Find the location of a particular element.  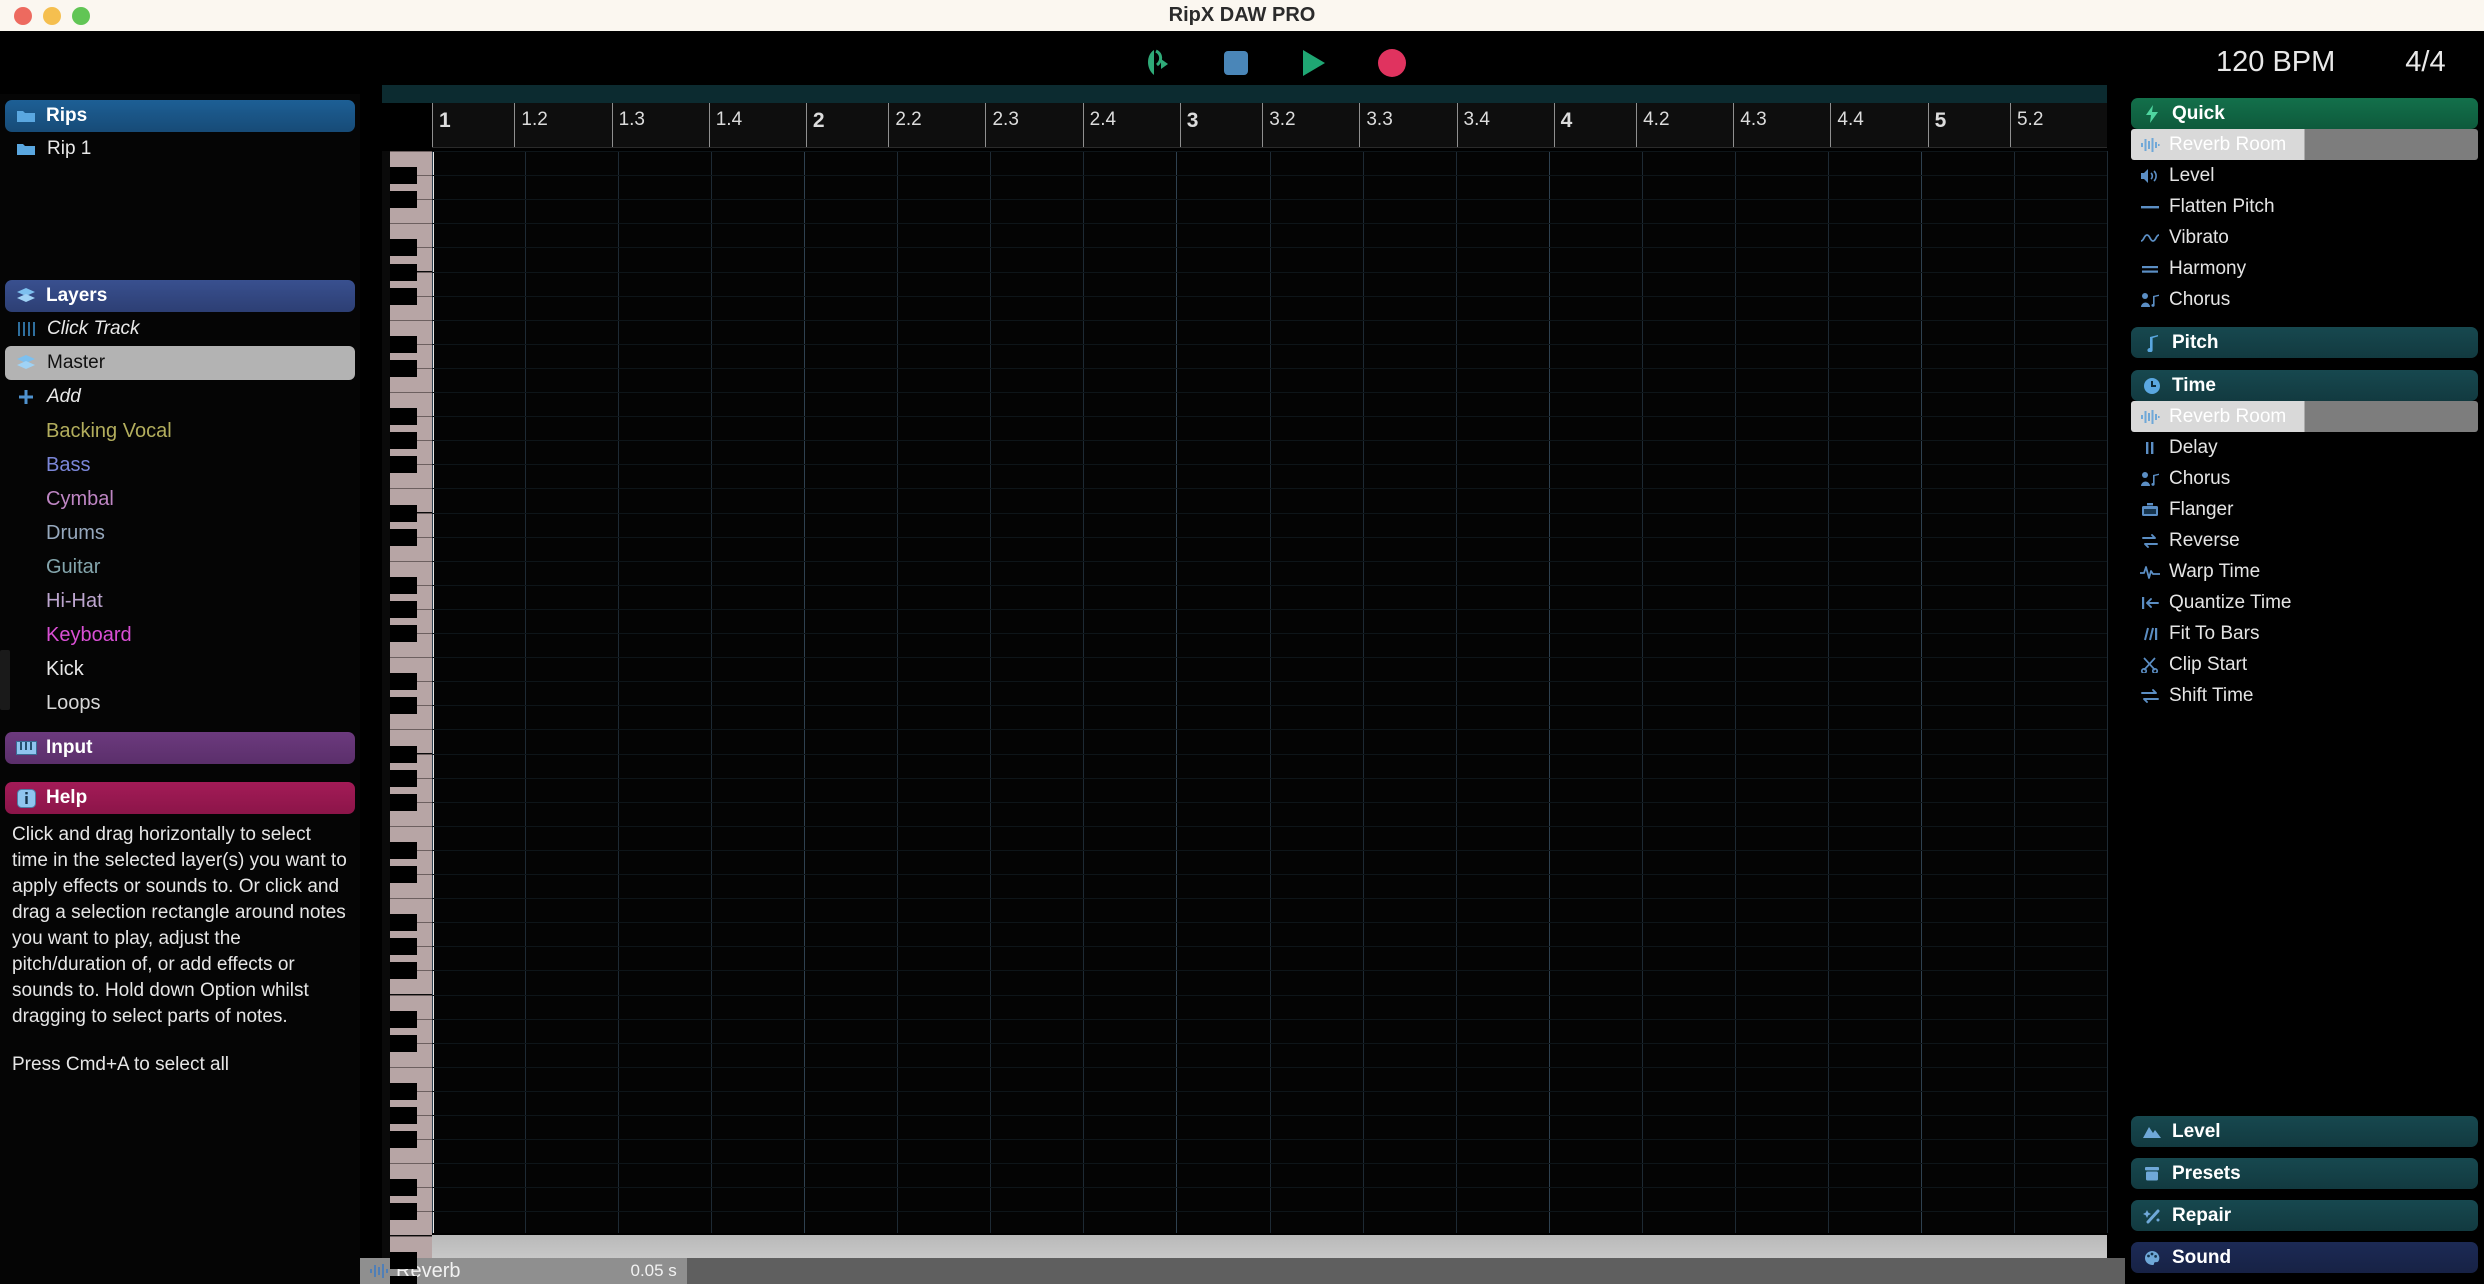

layer-item: Keyboard is located at coordinates (180, 635).